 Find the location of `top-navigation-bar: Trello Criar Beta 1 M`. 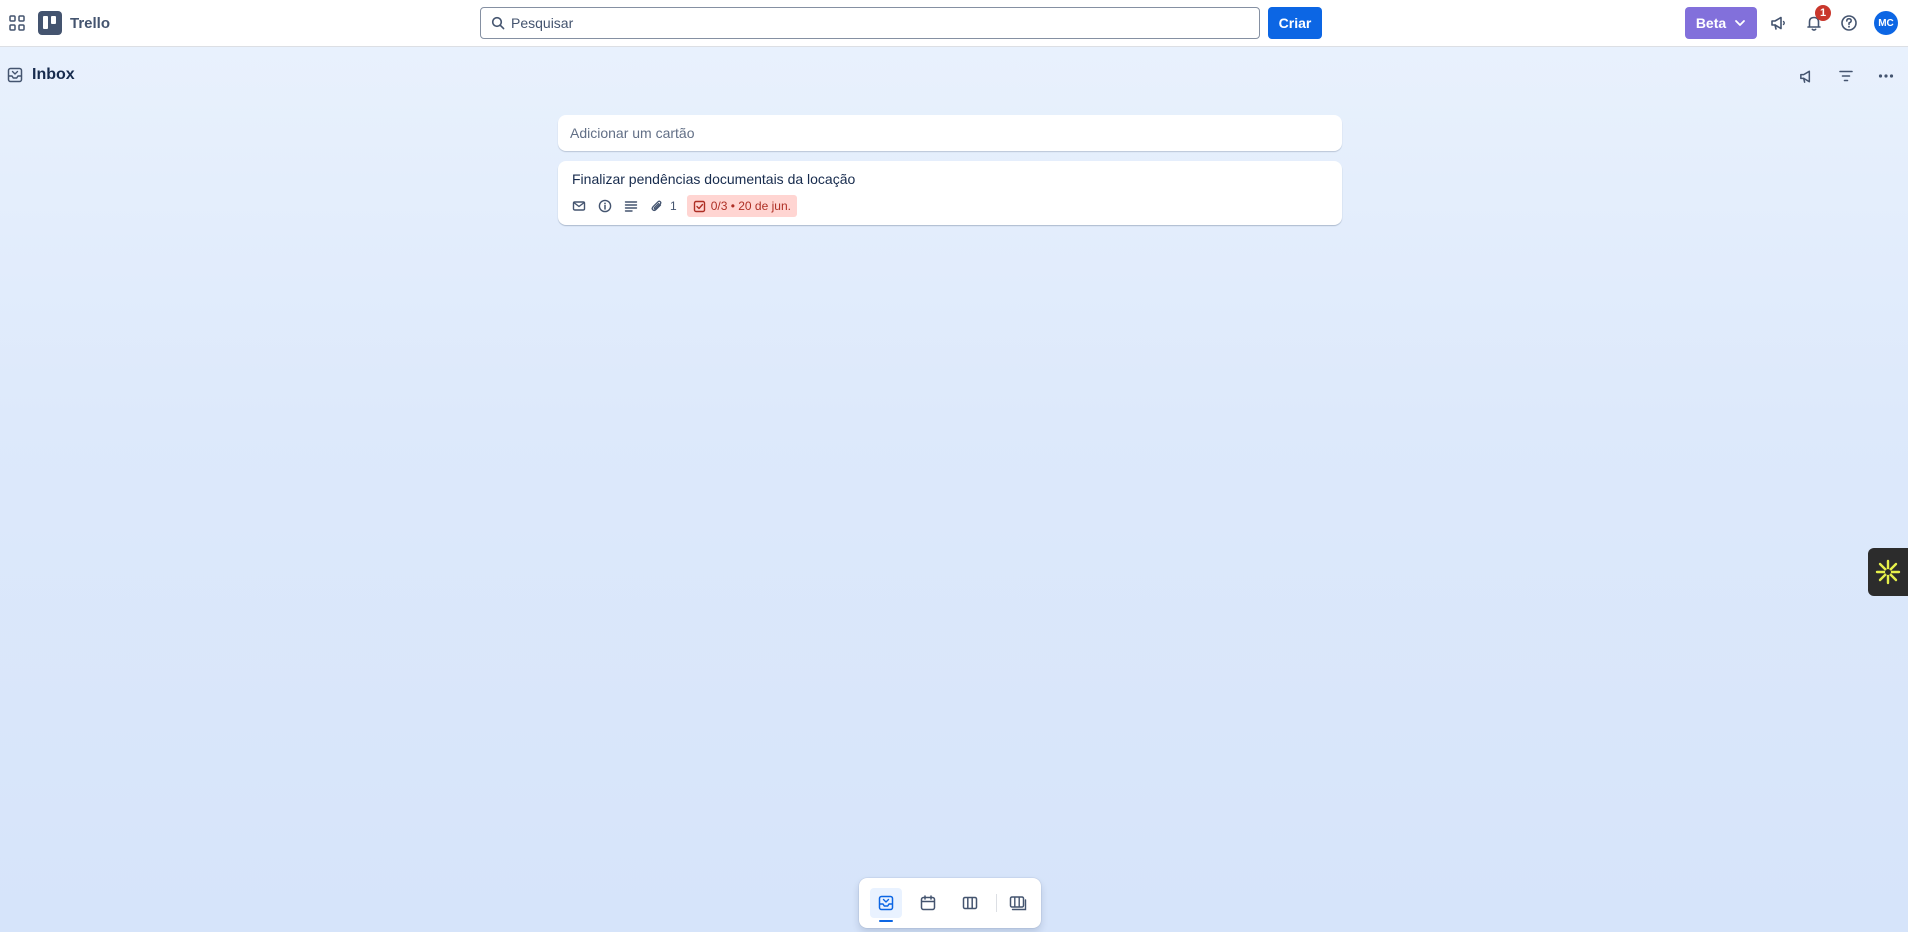

top-navigation-bar: Trello Criar Beta 1 M is located at coordinates (954, 23).